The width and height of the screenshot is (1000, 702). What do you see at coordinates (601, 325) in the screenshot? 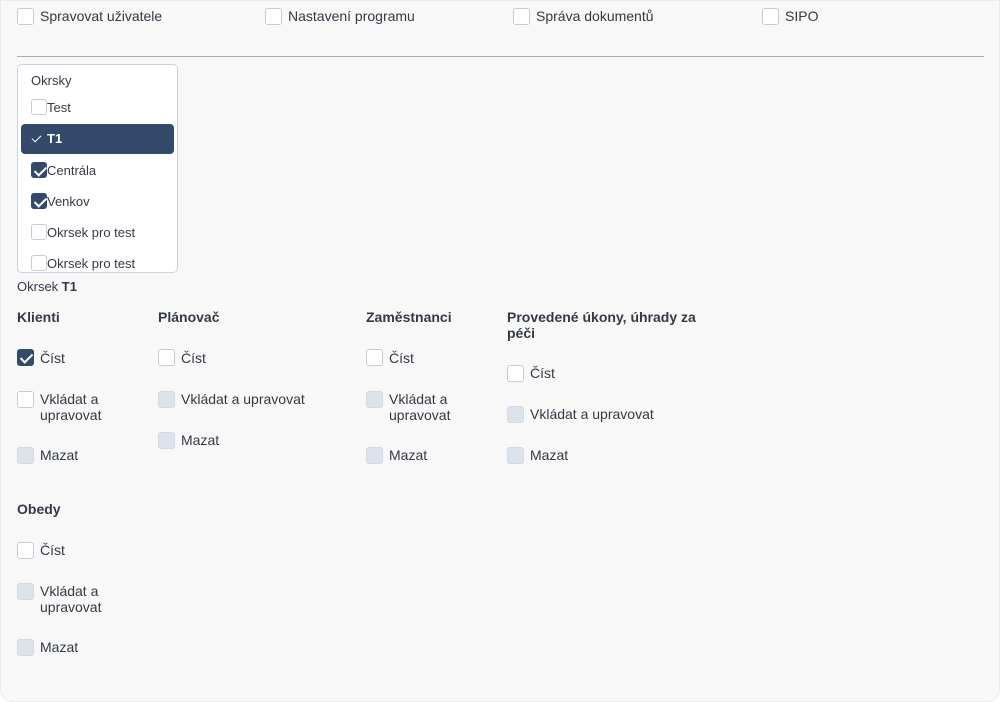
I see `section-title: Provedené úkony, úhrady za péči` at bounding box center [601, 325].